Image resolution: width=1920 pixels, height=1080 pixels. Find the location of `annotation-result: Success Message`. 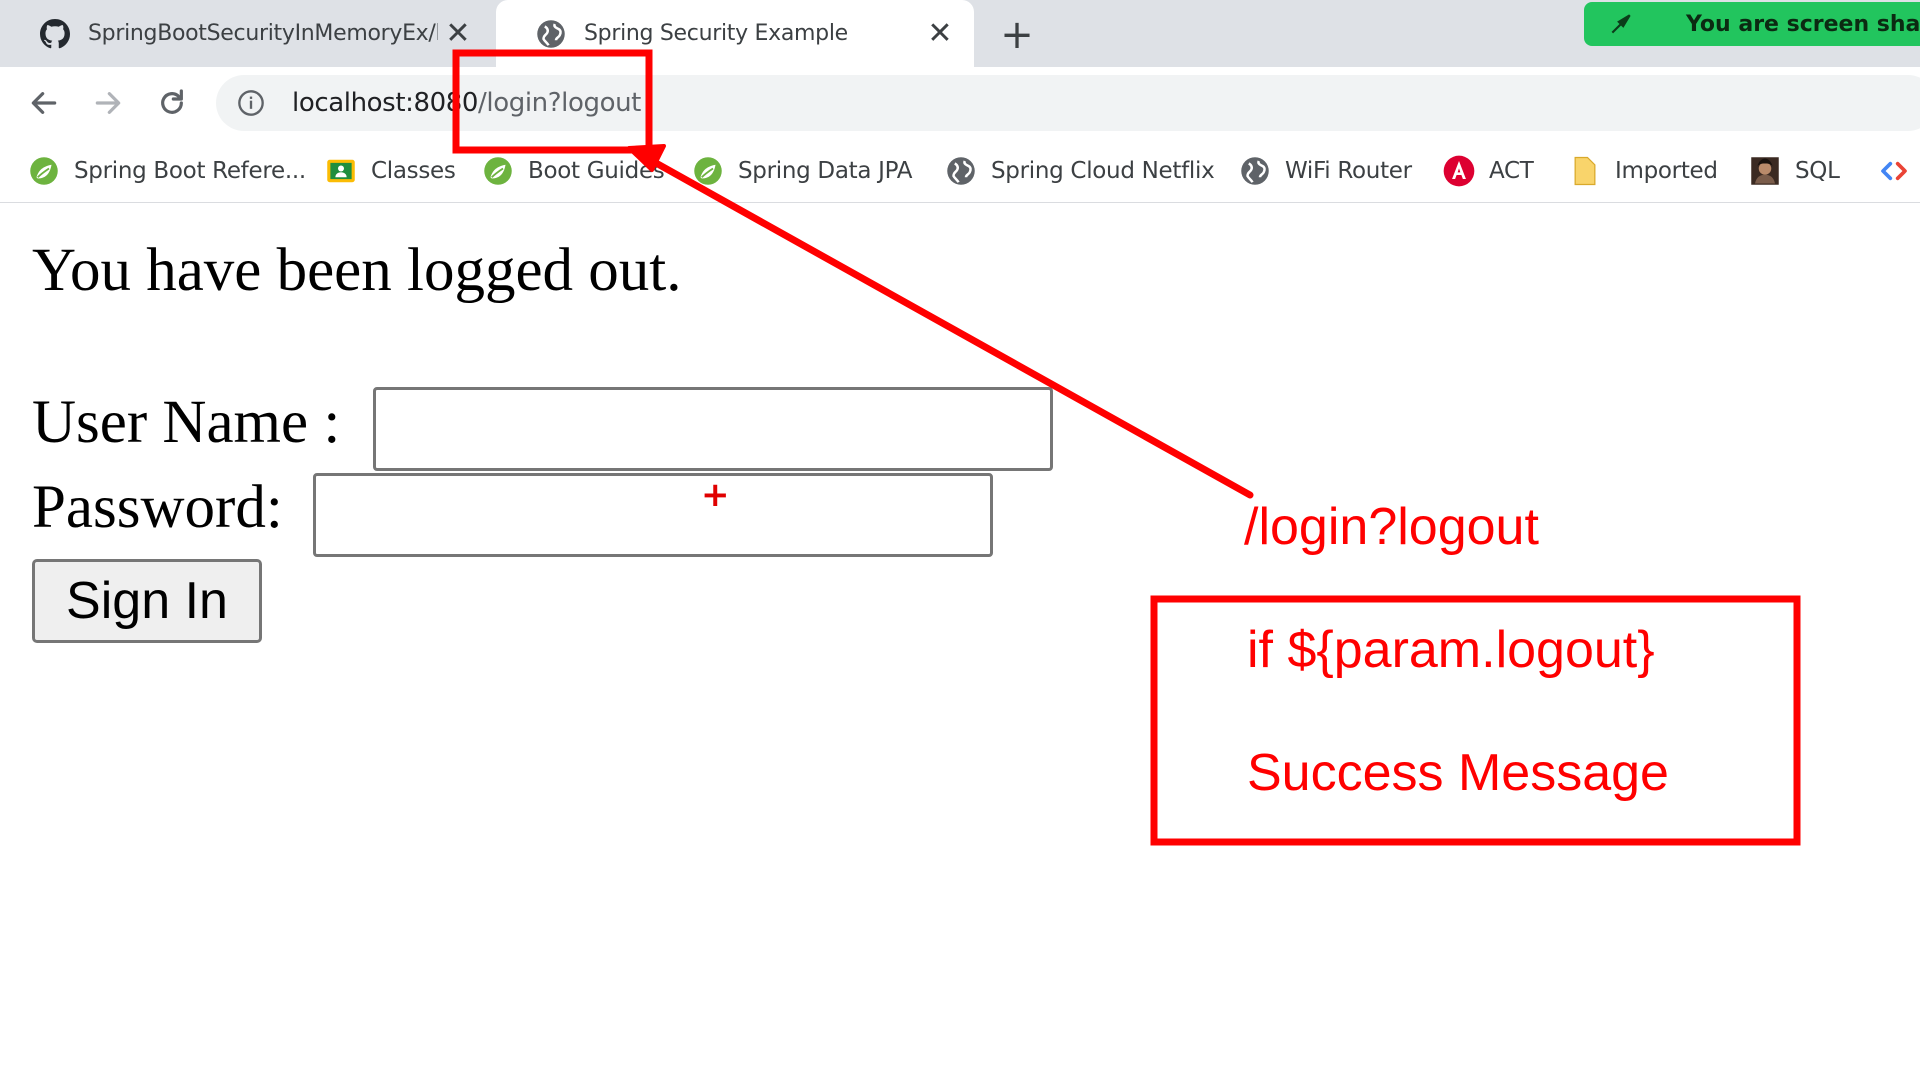

annotation-result: Success Message is located at coordinates (1458, 773).